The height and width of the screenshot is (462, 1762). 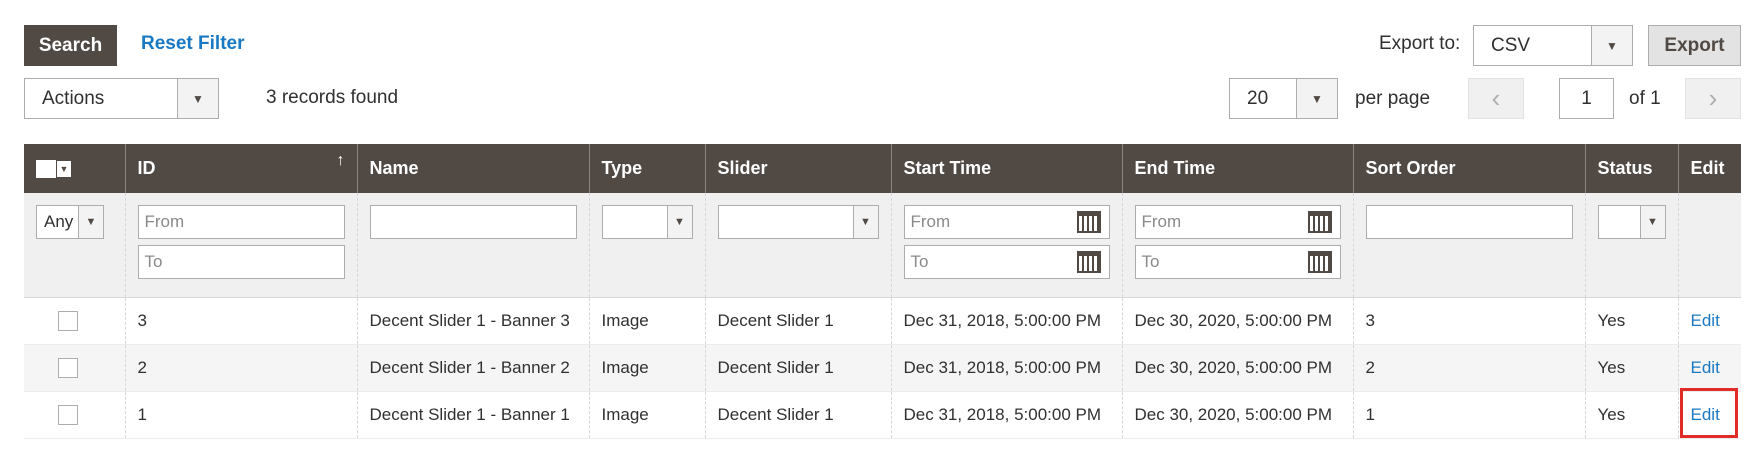 I want to click on filter-sort-cell, so click(x=1468, y=245).